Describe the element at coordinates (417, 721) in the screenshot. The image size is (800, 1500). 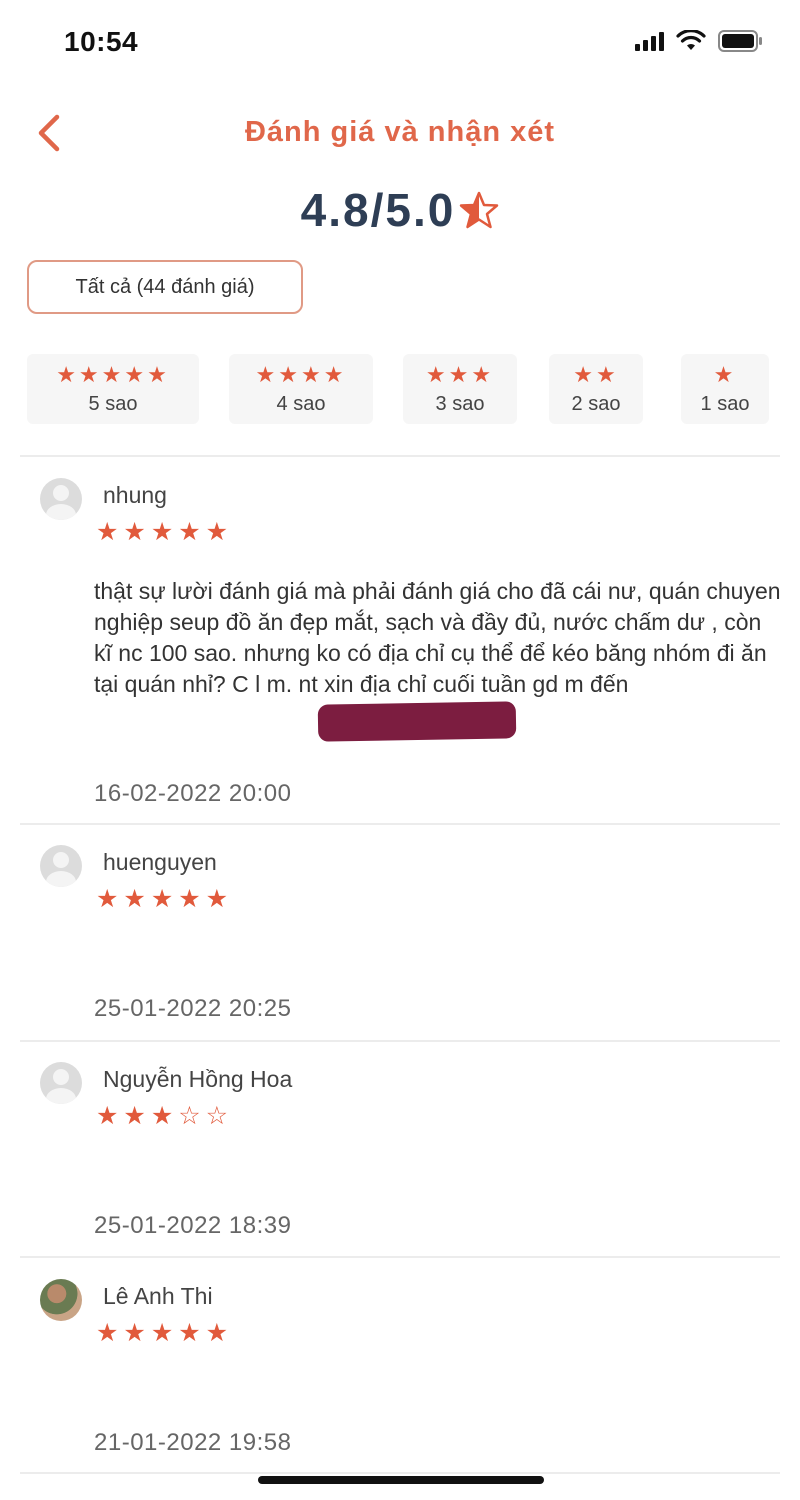
I see `redaction-mark` at that location.